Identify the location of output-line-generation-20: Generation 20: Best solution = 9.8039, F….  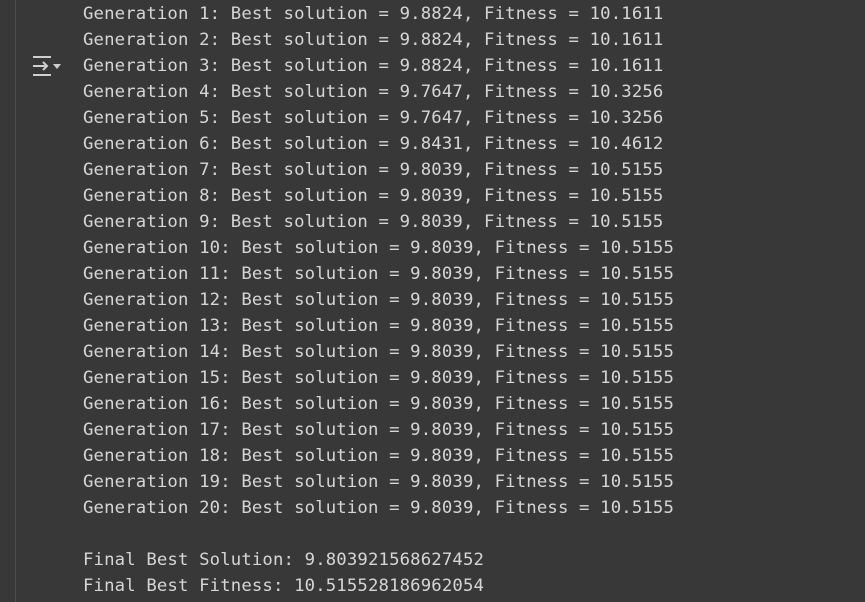
(379, 508).